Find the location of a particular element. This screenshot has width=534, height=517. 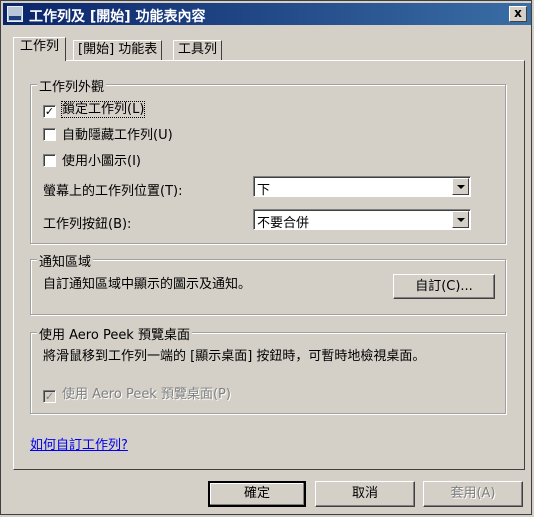

notification-legend: 通知區域 is located at coordinates (65, 260).